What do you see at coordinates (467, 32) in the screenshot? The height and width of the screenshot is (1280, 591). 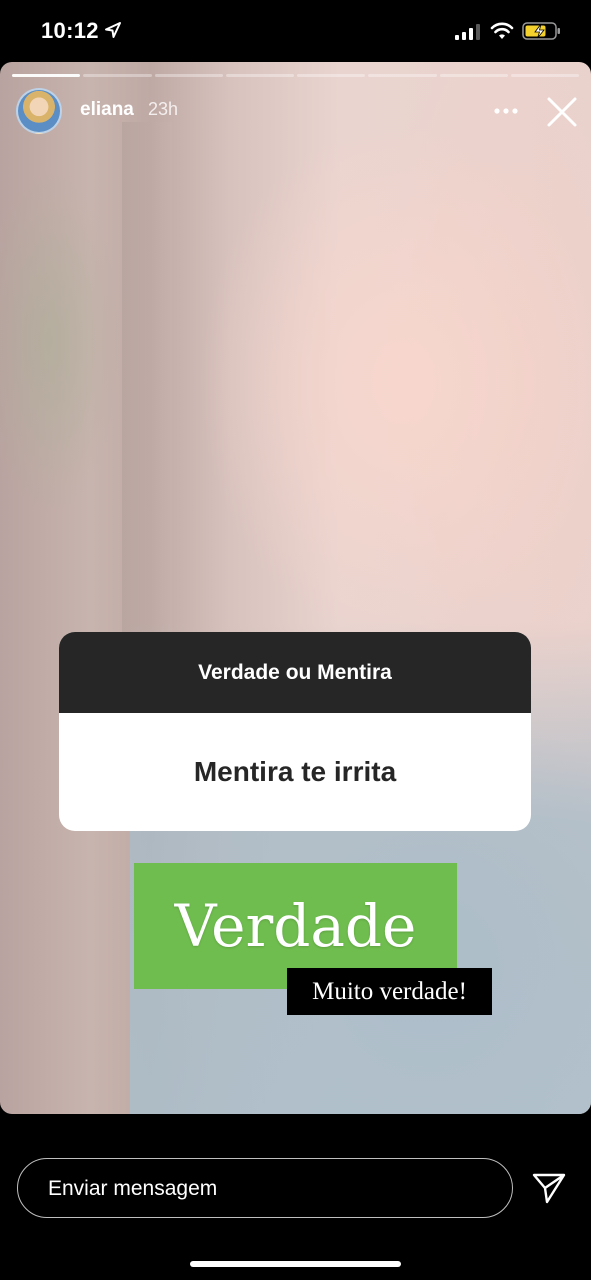 I see `signal-icon` at bounding box center [467, 32].